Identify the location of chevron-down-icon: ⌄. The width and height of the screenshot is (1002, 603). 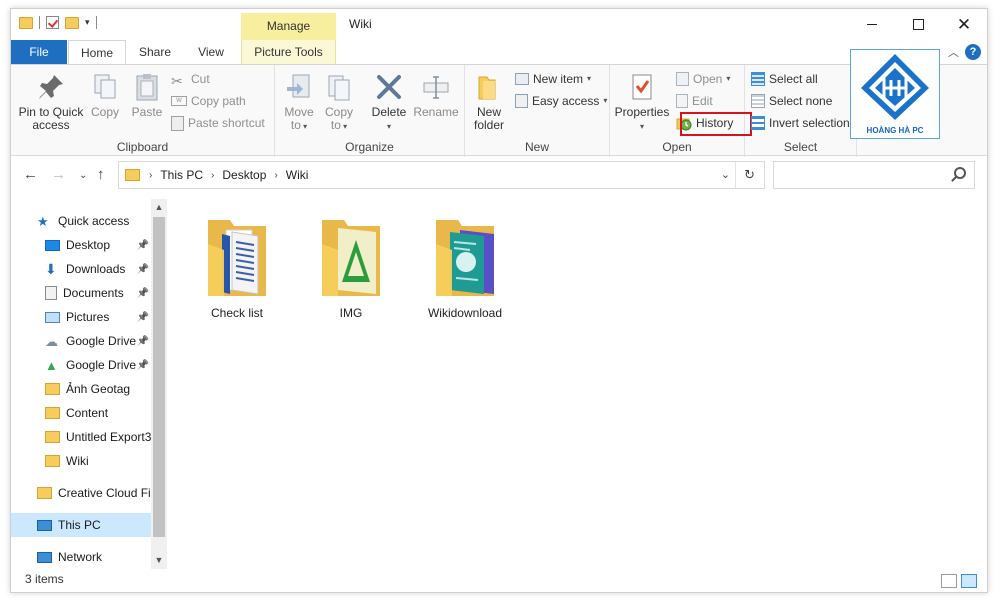
(725, 174).